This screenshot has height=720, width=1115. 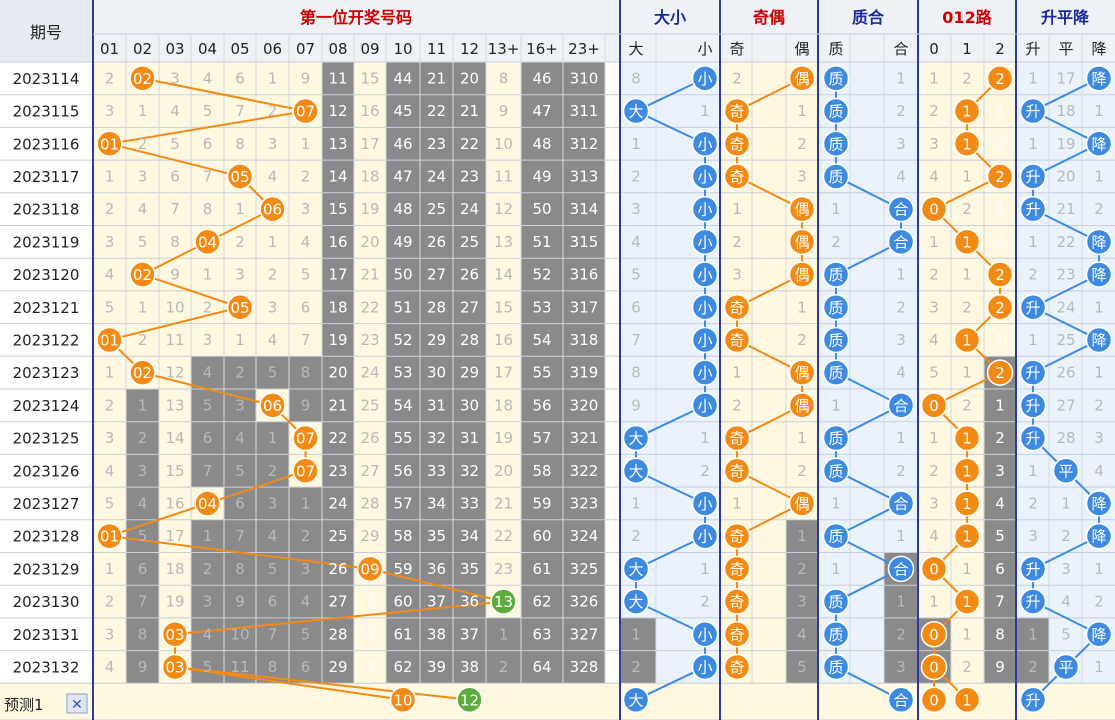 I want to click on t-miss-6-0: 2, so click(x=1033, y=275).